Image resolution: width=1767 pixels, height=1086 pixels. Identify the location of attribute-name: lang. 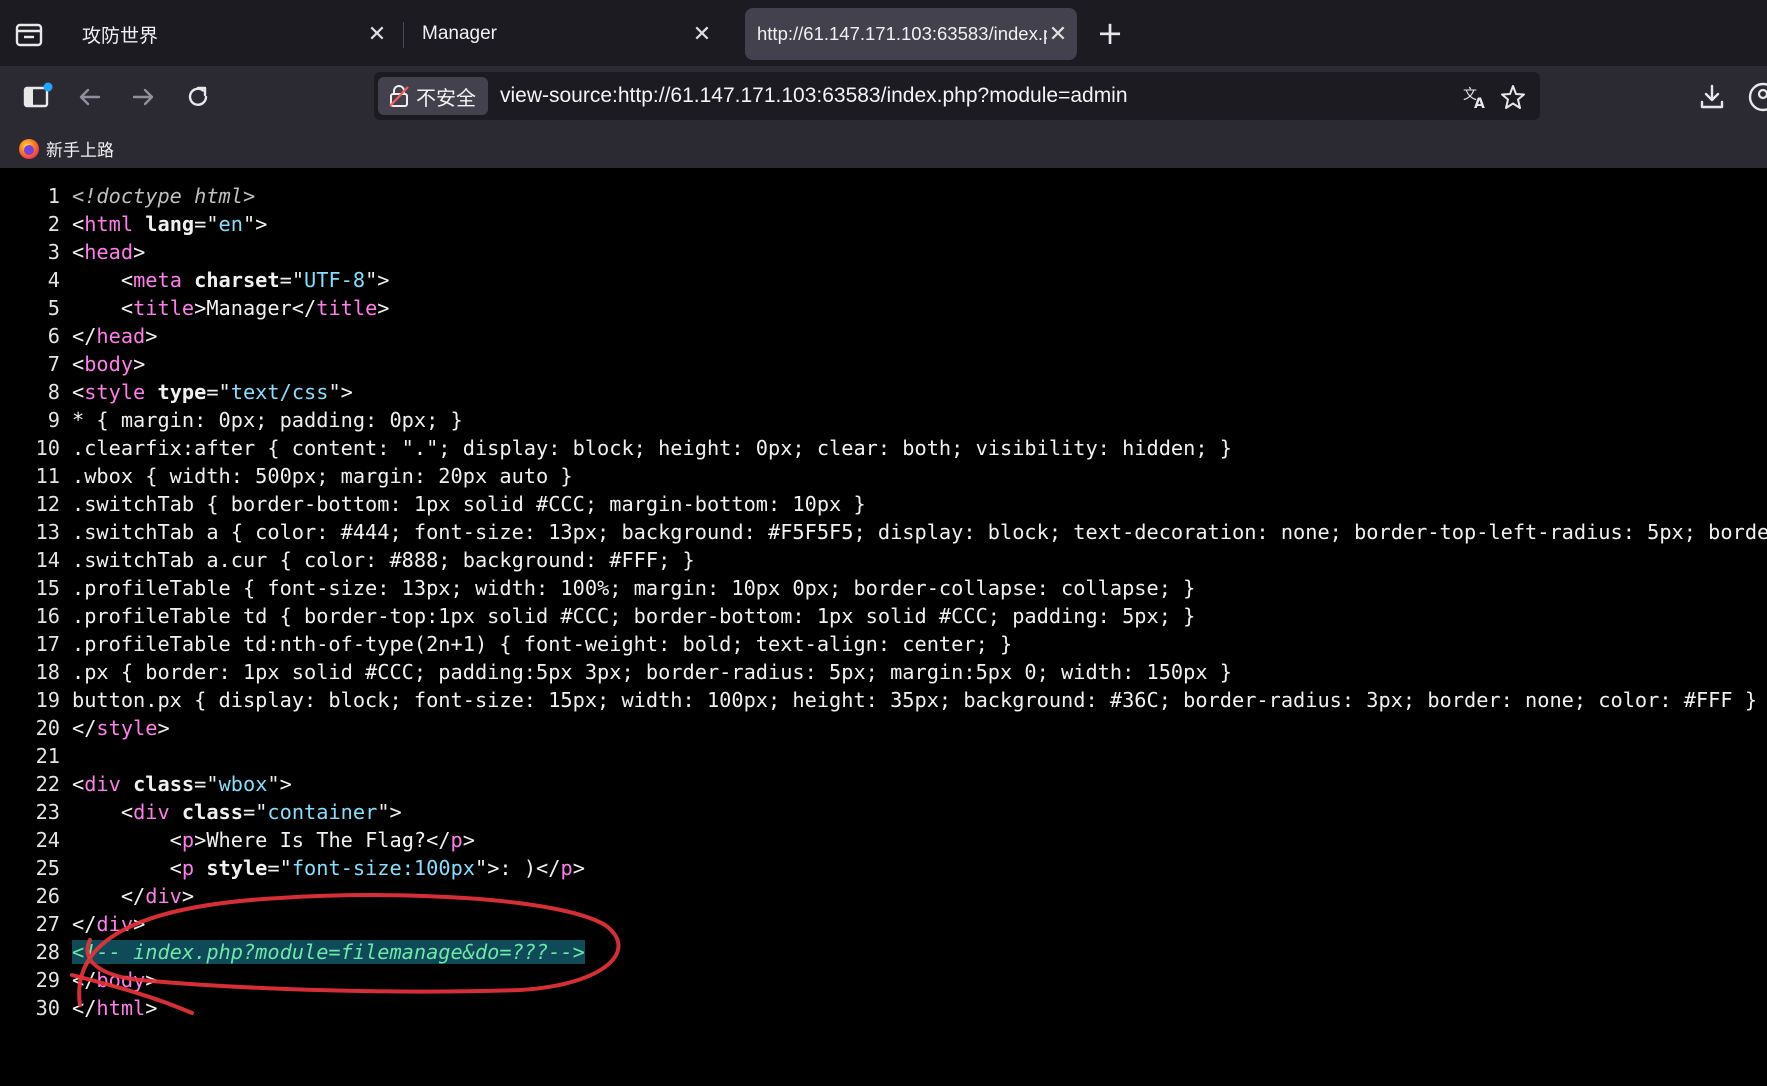
(170, 224).